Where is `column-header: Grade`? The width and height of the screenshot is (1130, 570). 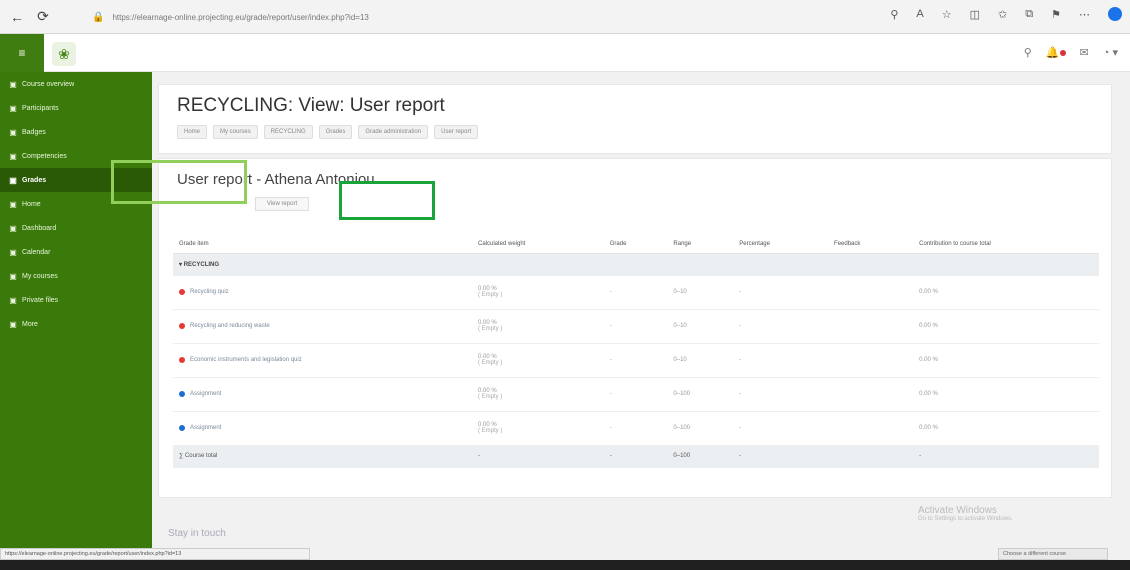
column-header: Grade is located at coordinates (635, 244).